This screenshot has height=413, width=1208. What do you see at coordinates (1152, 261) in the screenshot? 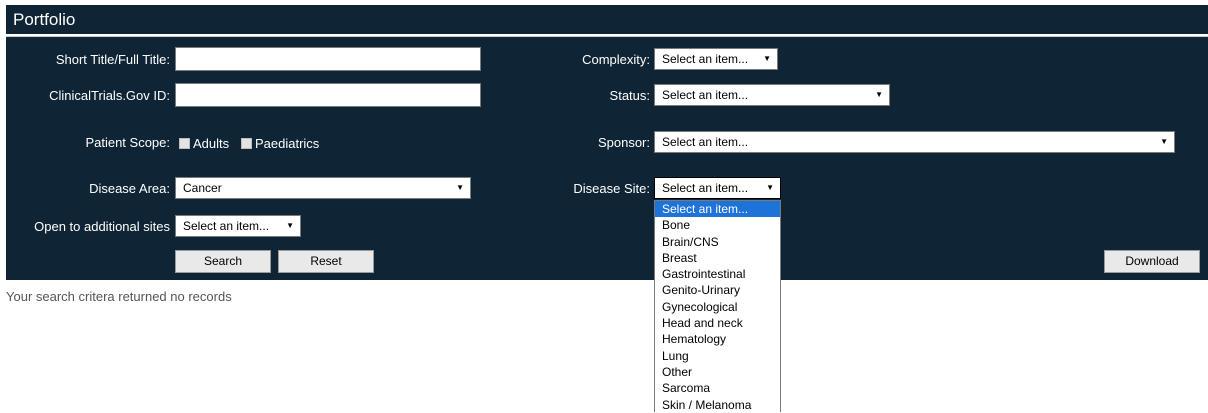
I see `download-button: Download` at bounding box center [1152, 261].